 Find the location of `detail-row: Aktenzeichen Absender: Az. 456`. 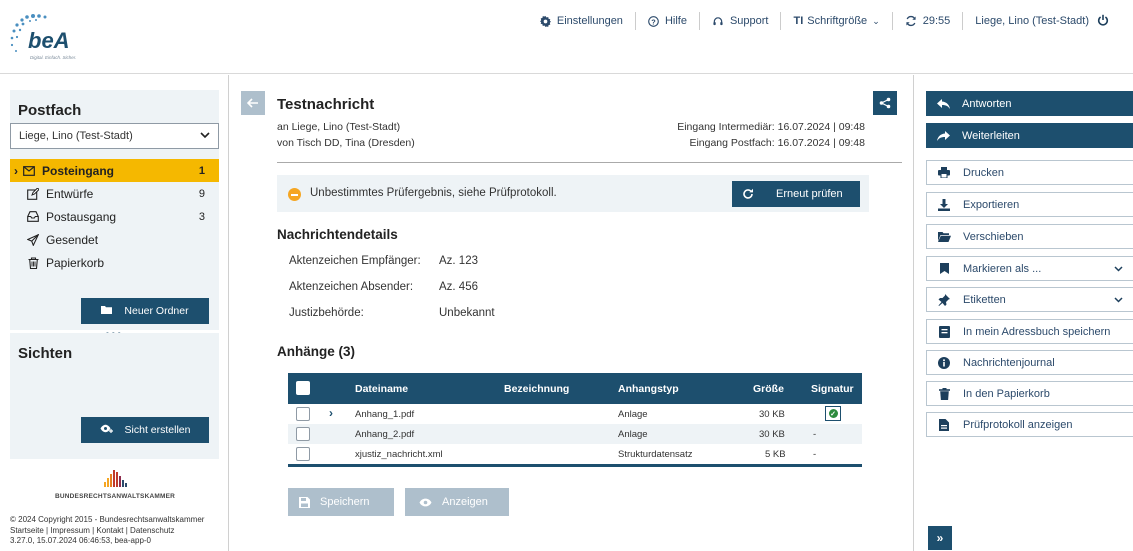

detail-row: Aktenzeichen Absender: Az. 456 is located at coordinates (383, 287).